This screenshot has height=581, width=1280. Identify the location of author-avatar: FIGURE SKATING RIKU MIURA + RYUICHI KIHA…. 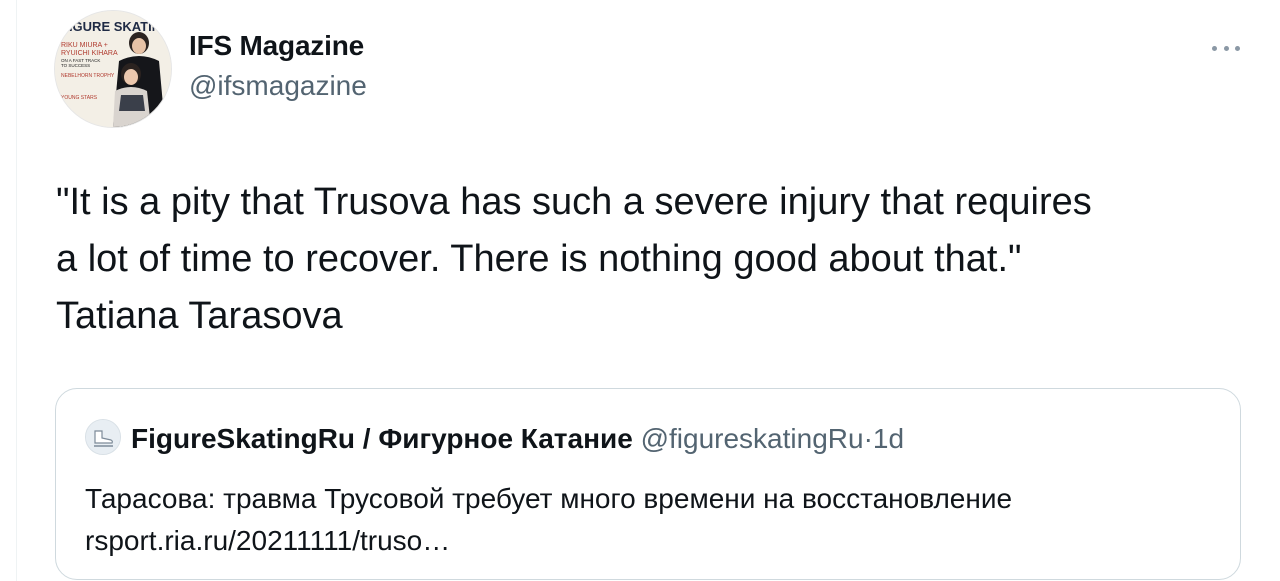
(113, 69).